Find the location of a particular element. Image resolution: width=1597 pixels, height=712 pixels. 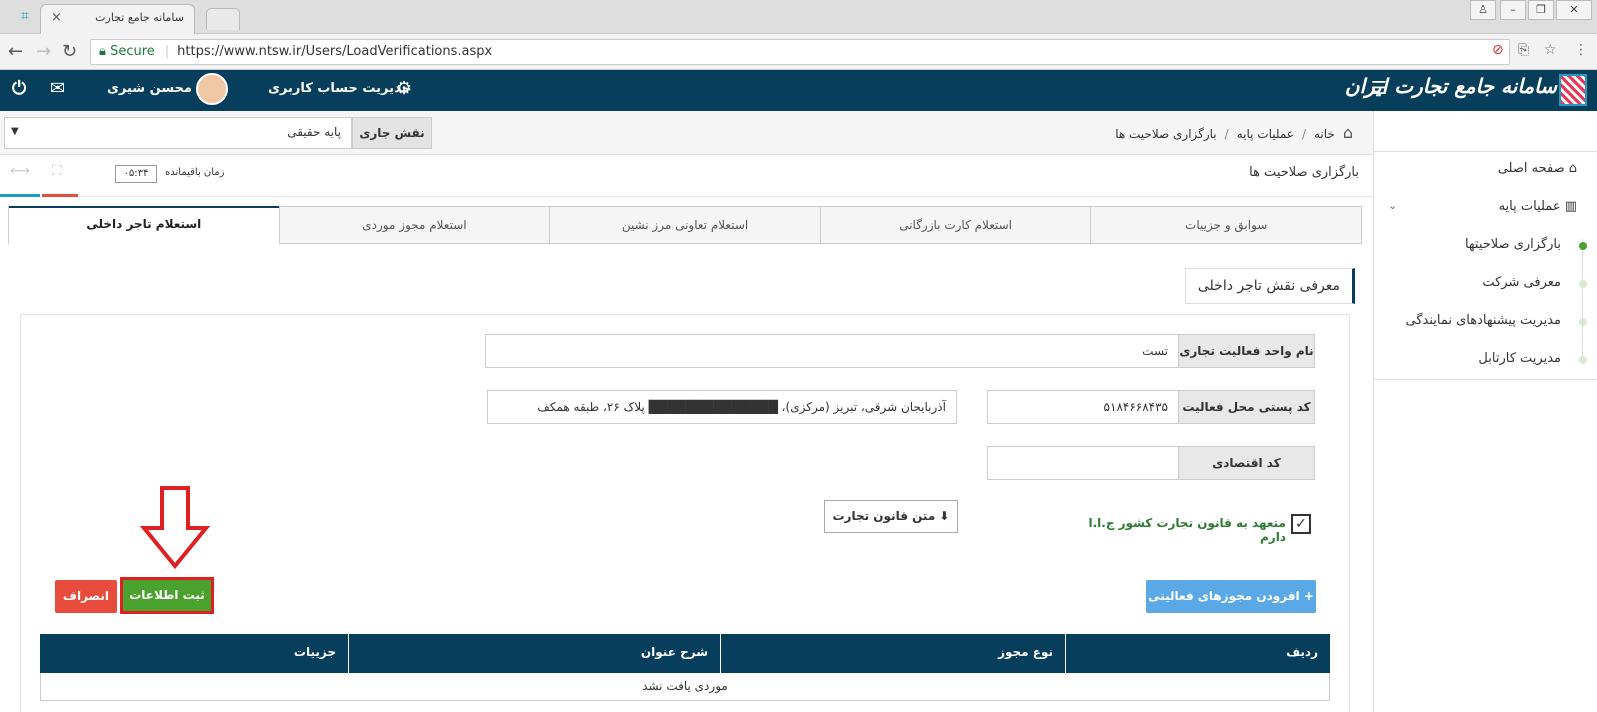

save-button: ثبت اطلاعات is located at coordinates (167, 595).